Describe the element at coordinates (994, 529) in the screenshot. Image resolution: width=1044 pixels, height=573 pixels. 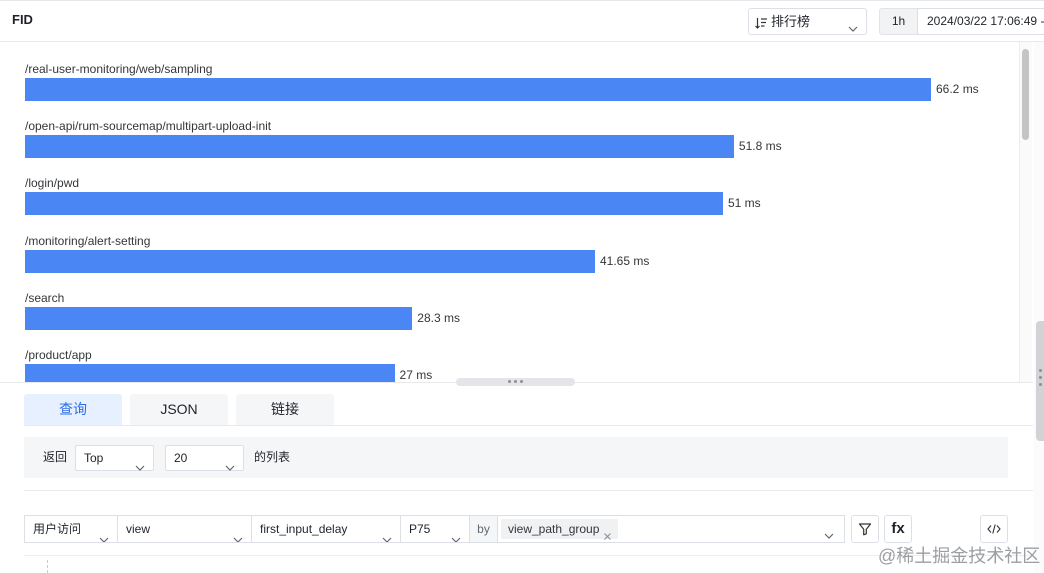
I see `code-button` at that location.